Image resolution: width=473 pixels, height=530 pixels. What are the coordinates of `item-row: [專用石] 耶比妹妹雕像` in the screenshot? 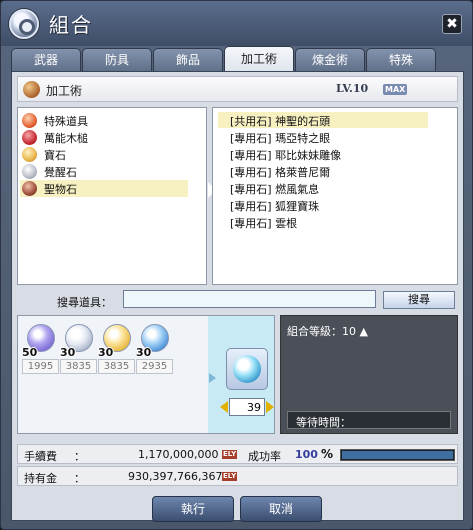 It's located at (323, 154).